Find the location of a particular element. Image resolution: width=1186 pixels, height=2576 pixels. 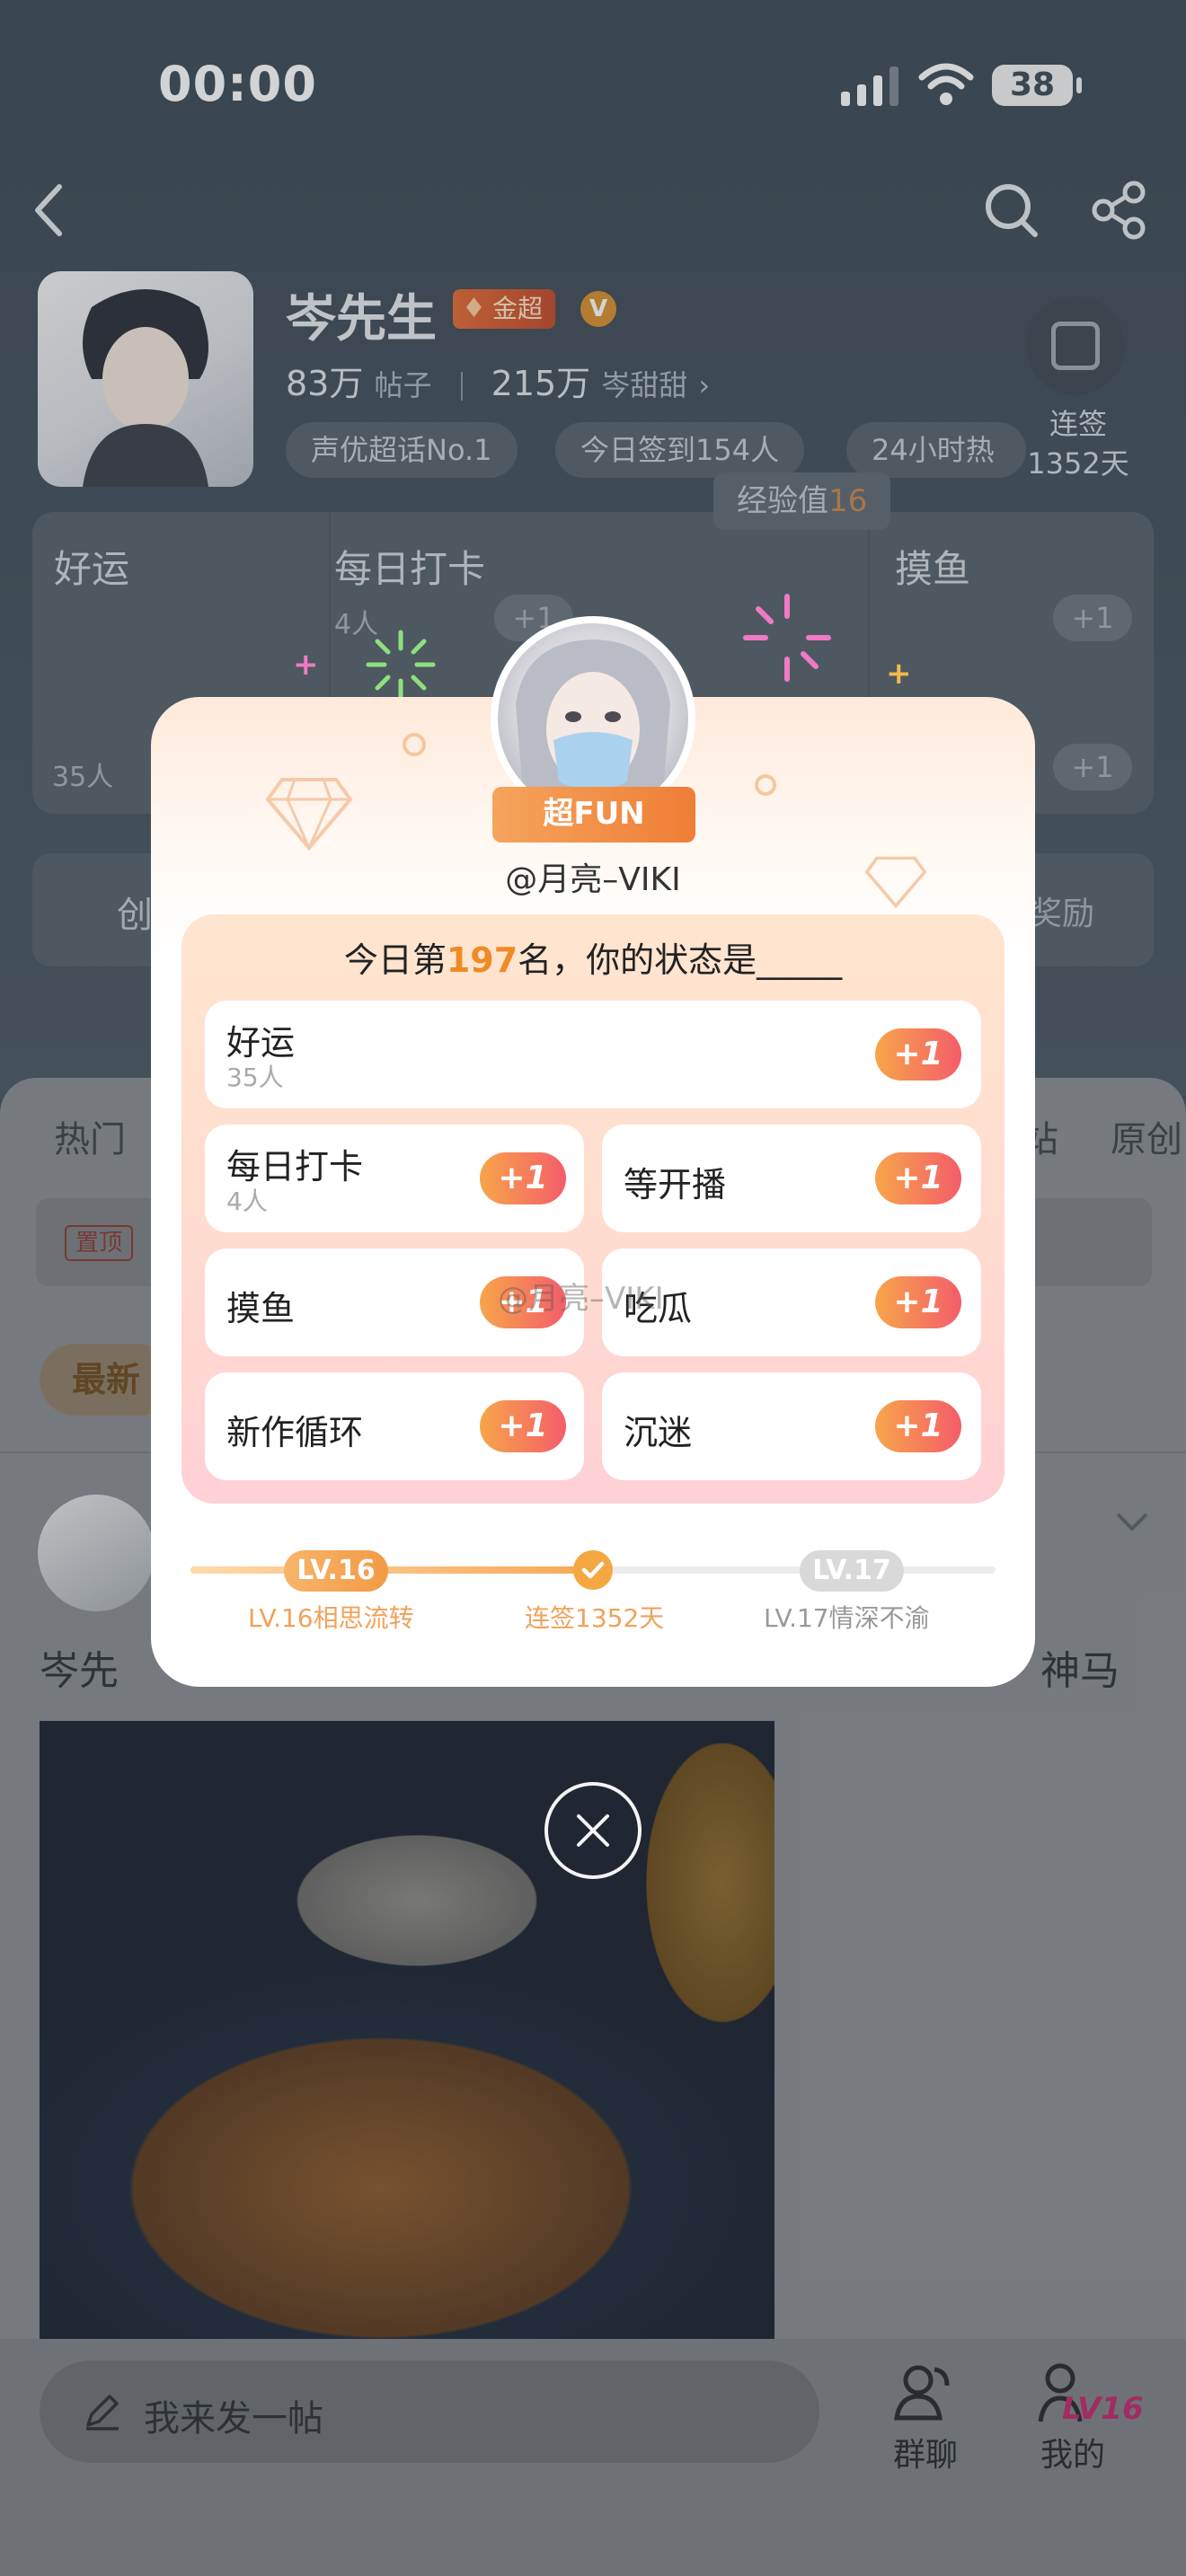

next-level-badge: LV.17 is located at coordinates (852, 1571).